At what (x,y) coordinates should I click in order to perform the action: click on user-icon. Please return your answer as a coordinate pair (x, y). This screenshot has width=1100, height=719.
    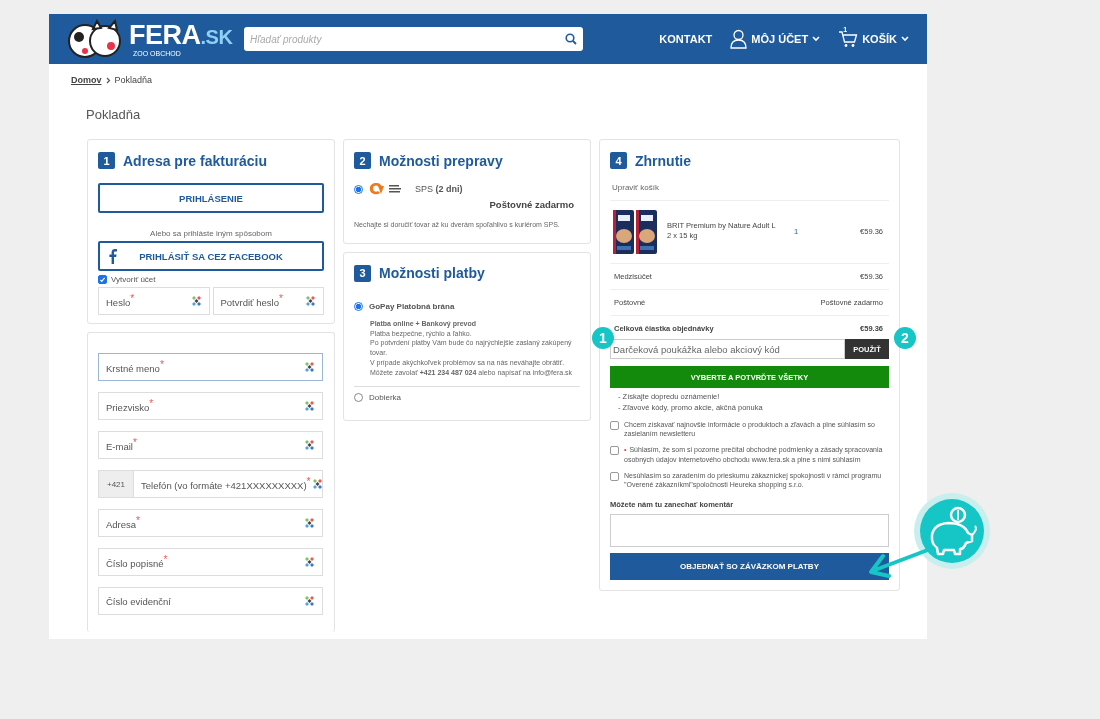
    Looking at the image, I should click on (739, 39).